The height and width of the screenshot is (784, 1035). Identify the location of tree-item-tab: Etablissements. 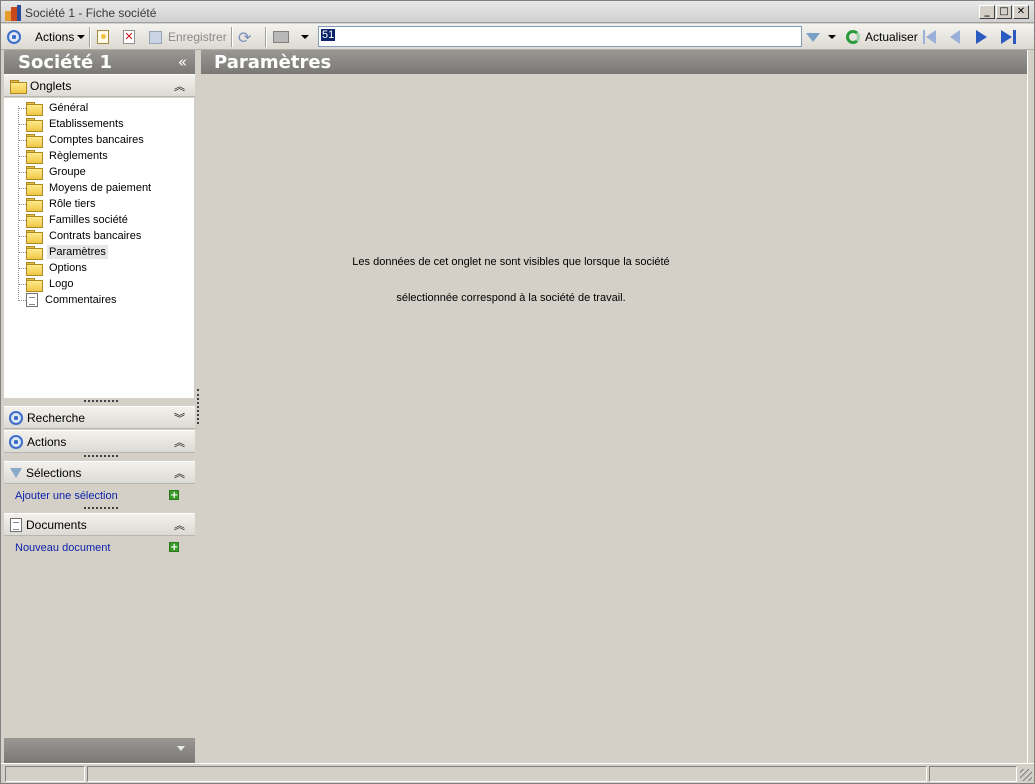
(76, 124).